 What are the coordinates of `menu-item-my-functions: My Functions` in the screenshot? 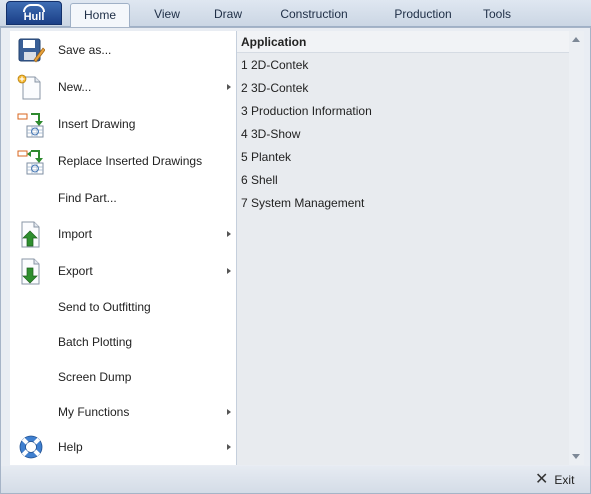 It's located at (123, 412).